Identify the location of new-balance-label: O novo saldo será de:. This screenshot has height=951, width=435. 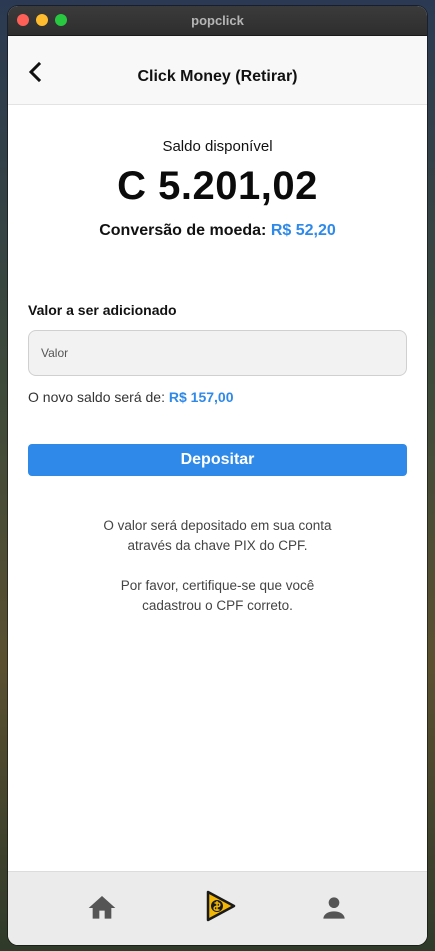
(96, 397).